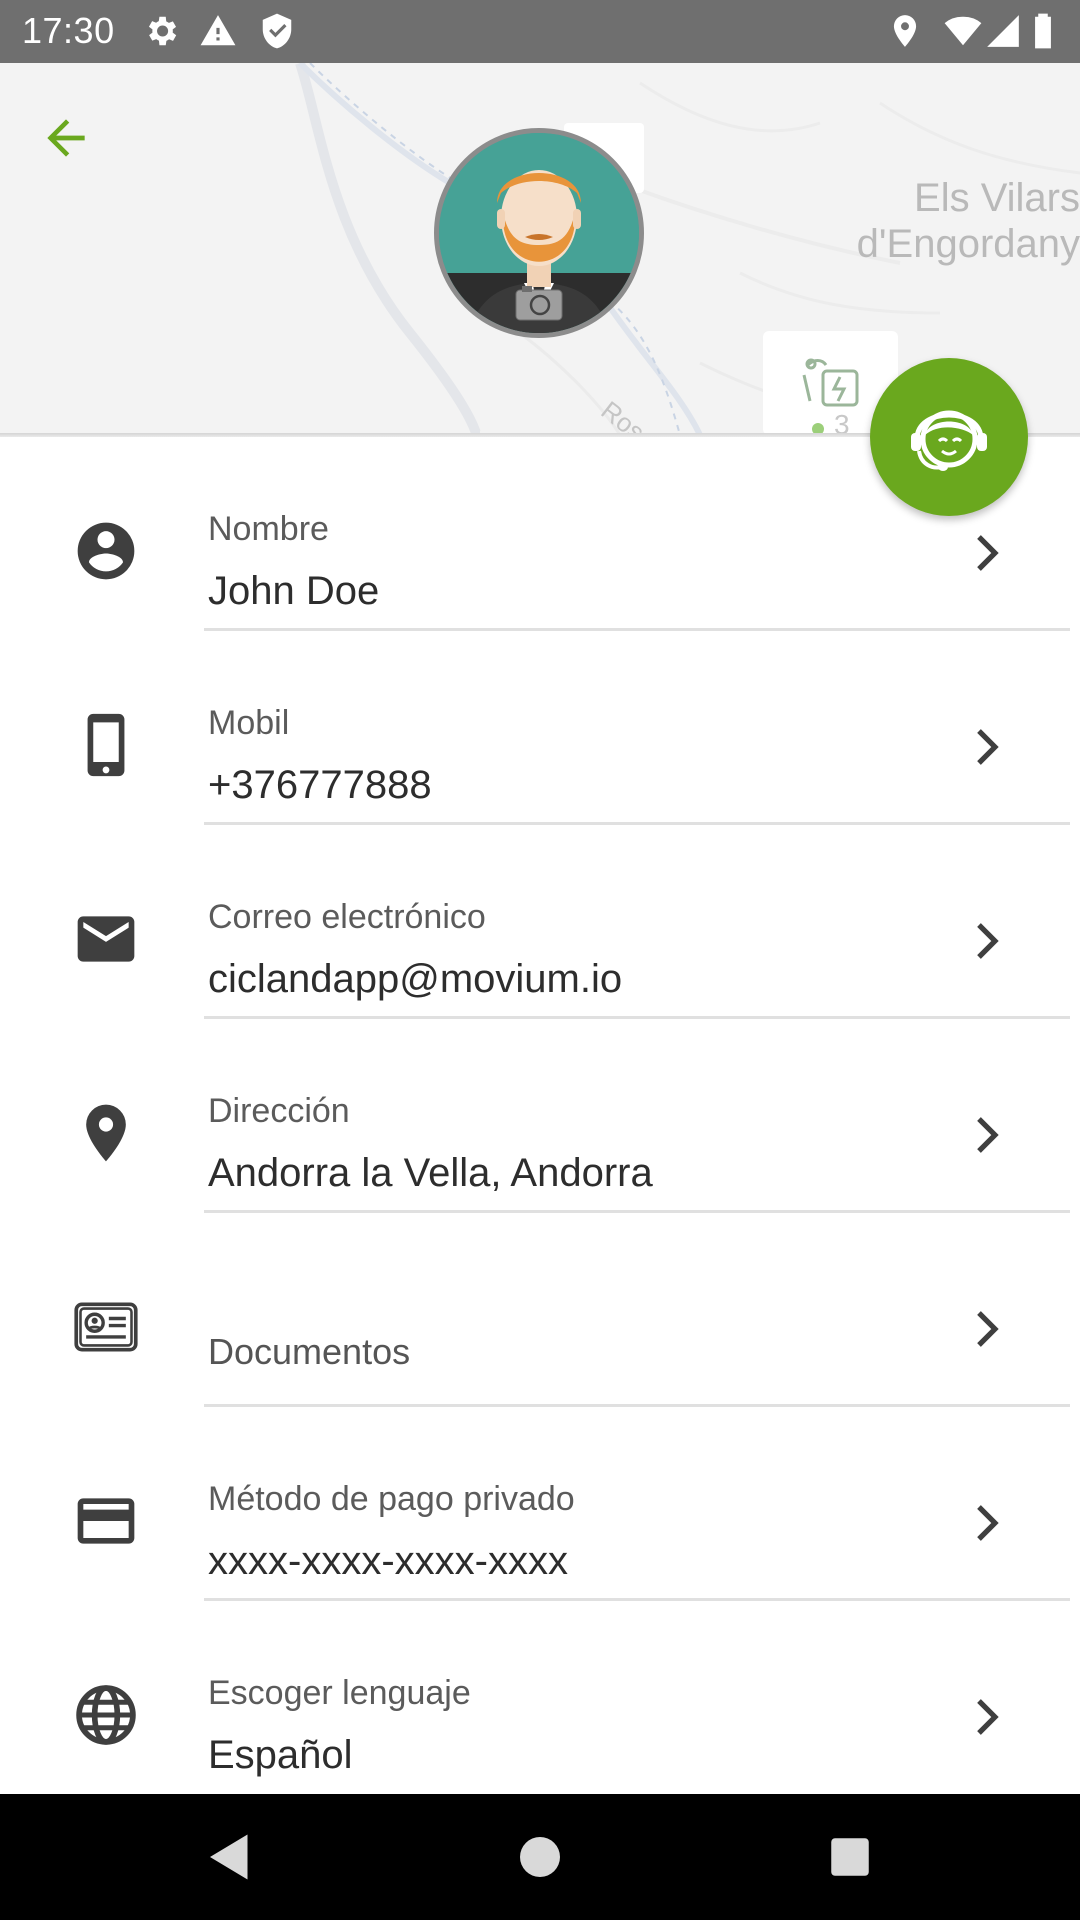  What do you see at coordinates (279, 1111) in the screenshot?
I see `address-label: Dirección` at bounding box center [279, 1111].